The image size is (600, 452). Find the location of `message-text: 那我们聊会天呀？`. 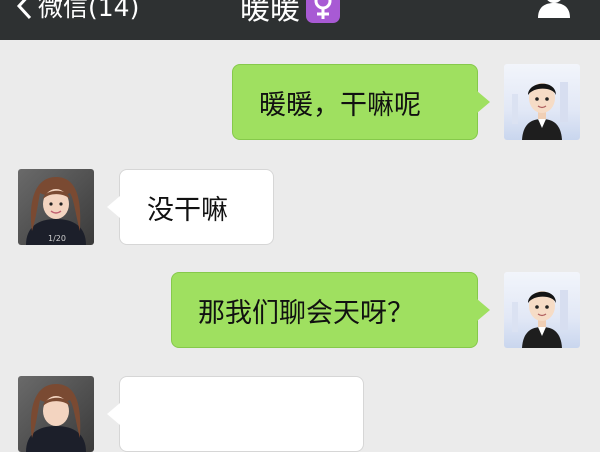

message-text: 那我们聊会天呀？ is located at coordinates (306, 313).